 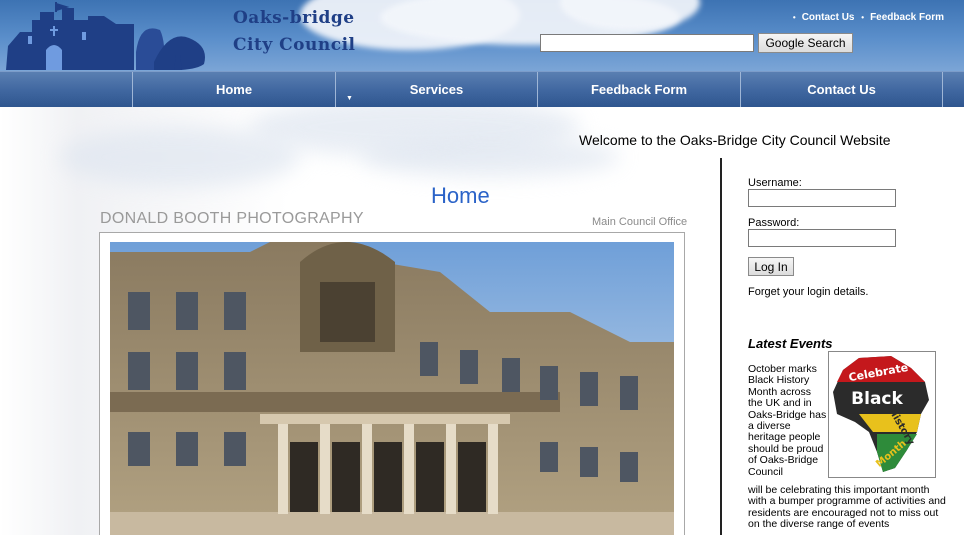 I want to click on site-name-line1: Oaks-bridge, so click(x=294, y=18).